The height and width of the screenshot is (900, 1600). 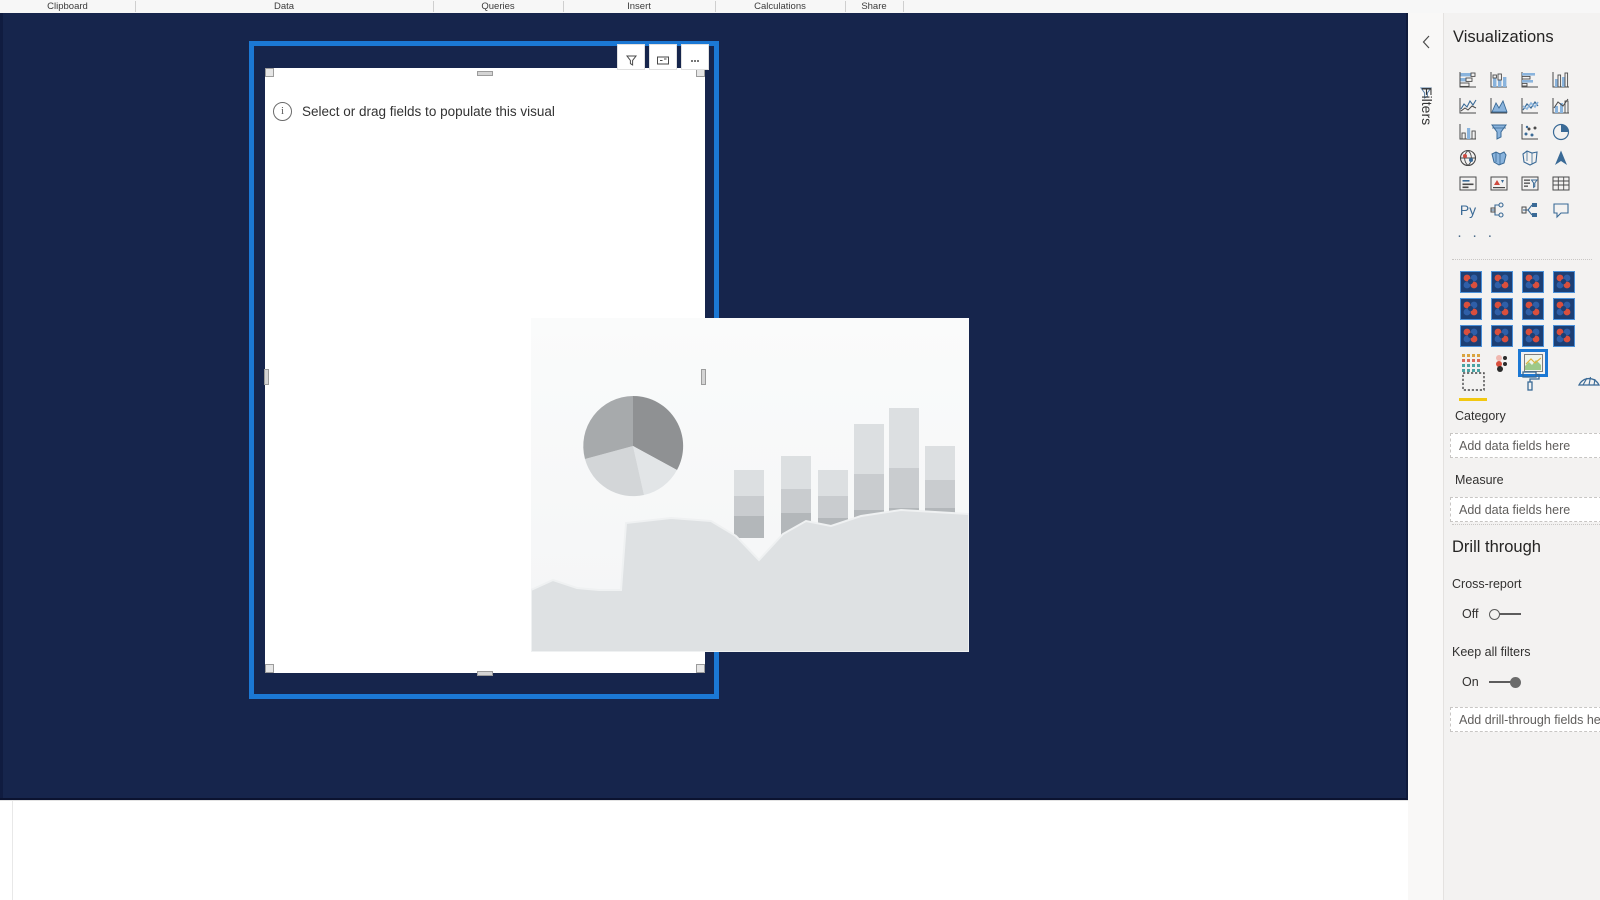 I want to click on category-well-label: Category, so click(x=1480, y=416).